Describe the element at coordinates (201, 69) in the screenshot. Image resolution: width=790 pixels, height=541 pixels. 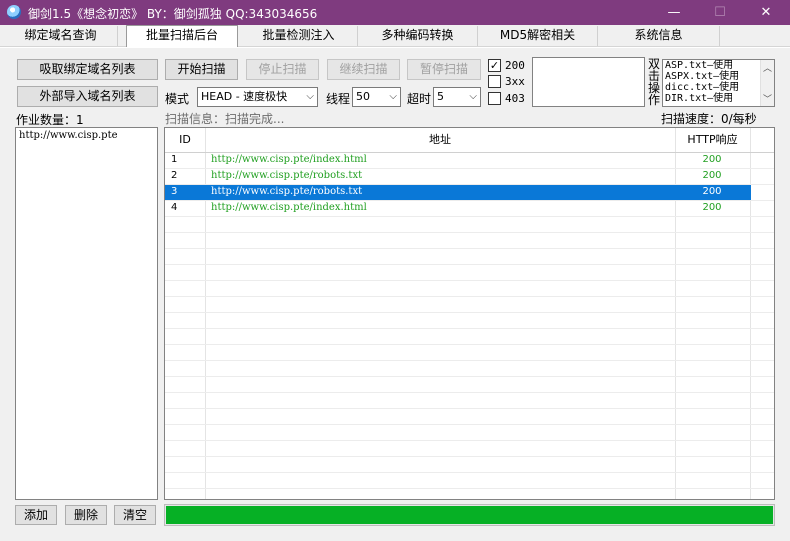
I see `start-scan-button: 开始扫描` at that location.